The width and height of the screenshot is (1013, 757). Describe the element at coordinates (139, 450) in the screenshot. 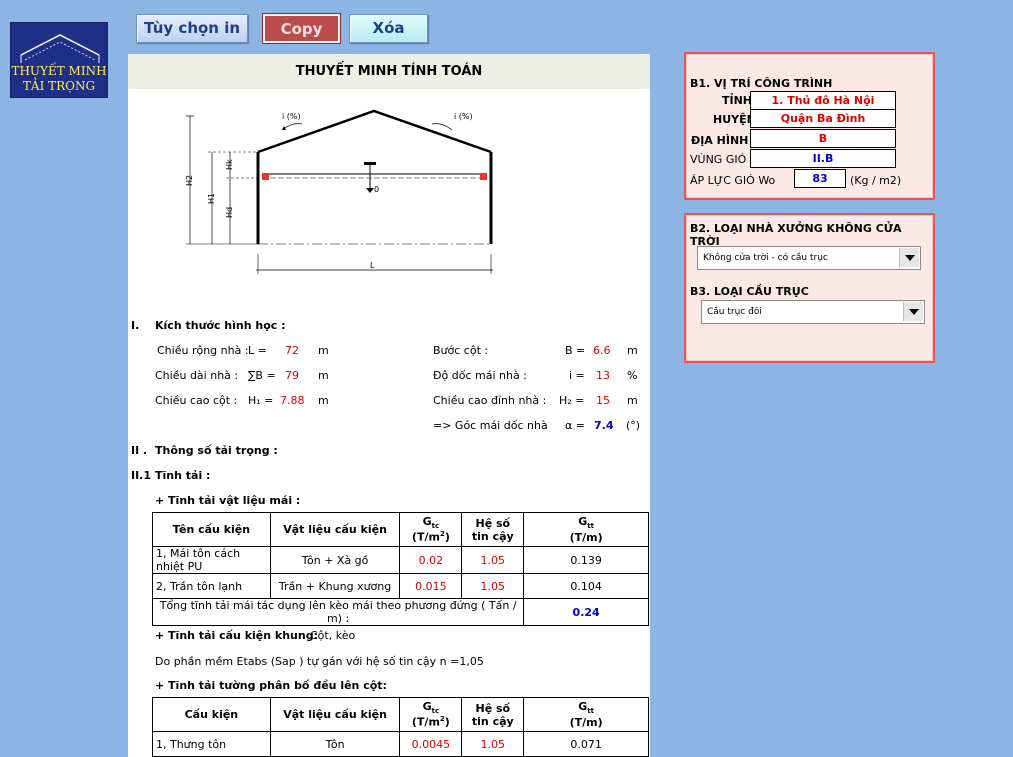

I see `section2-number: II .` at that location.